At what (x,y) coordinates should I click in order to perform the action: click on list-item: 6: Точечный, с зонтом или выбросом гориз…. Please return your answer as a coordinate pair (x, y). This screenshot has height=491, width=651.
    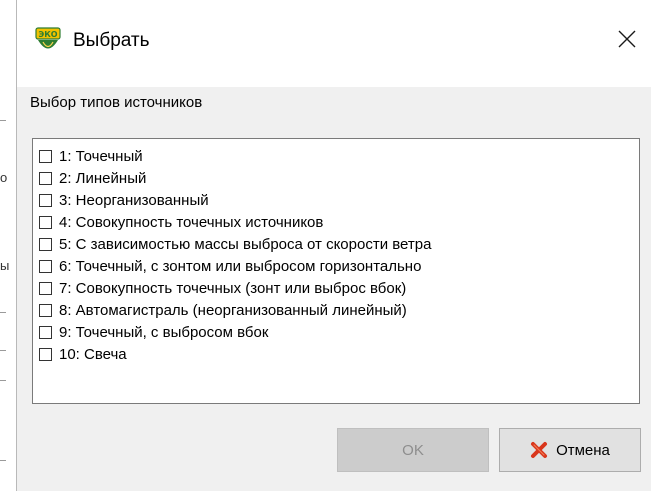
    Looking at the image, I should click on (230, 266).